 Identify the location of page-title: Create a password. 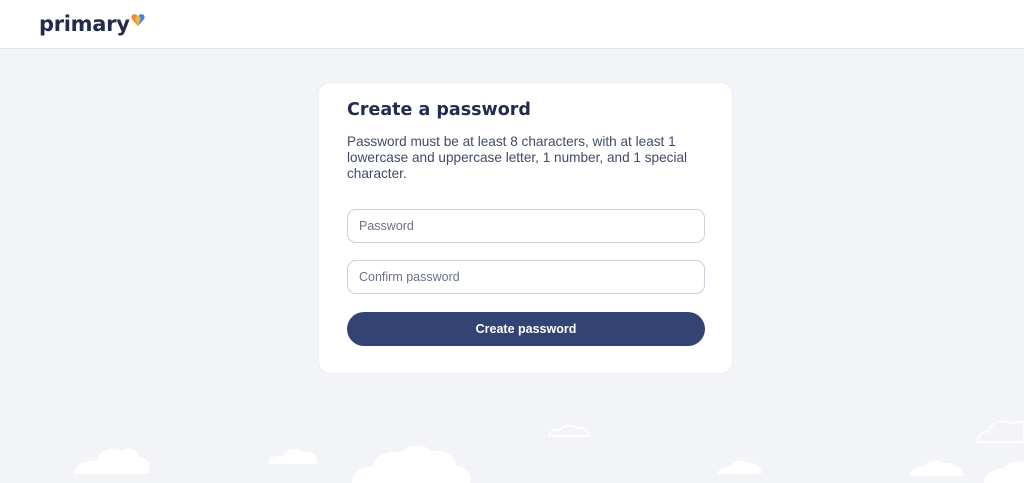
(439, 110).